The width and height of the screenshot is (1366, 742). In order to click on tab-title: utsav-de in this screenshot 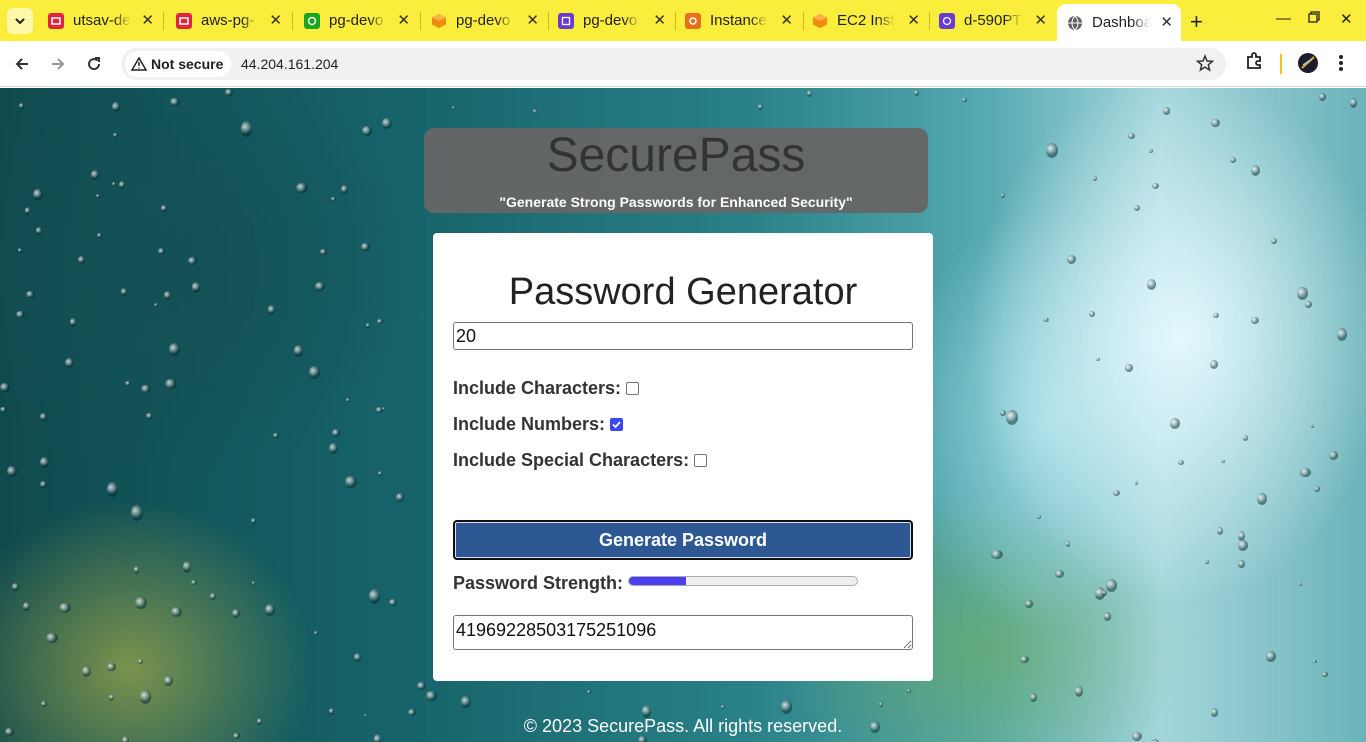, I will do `click(102, 20)`.